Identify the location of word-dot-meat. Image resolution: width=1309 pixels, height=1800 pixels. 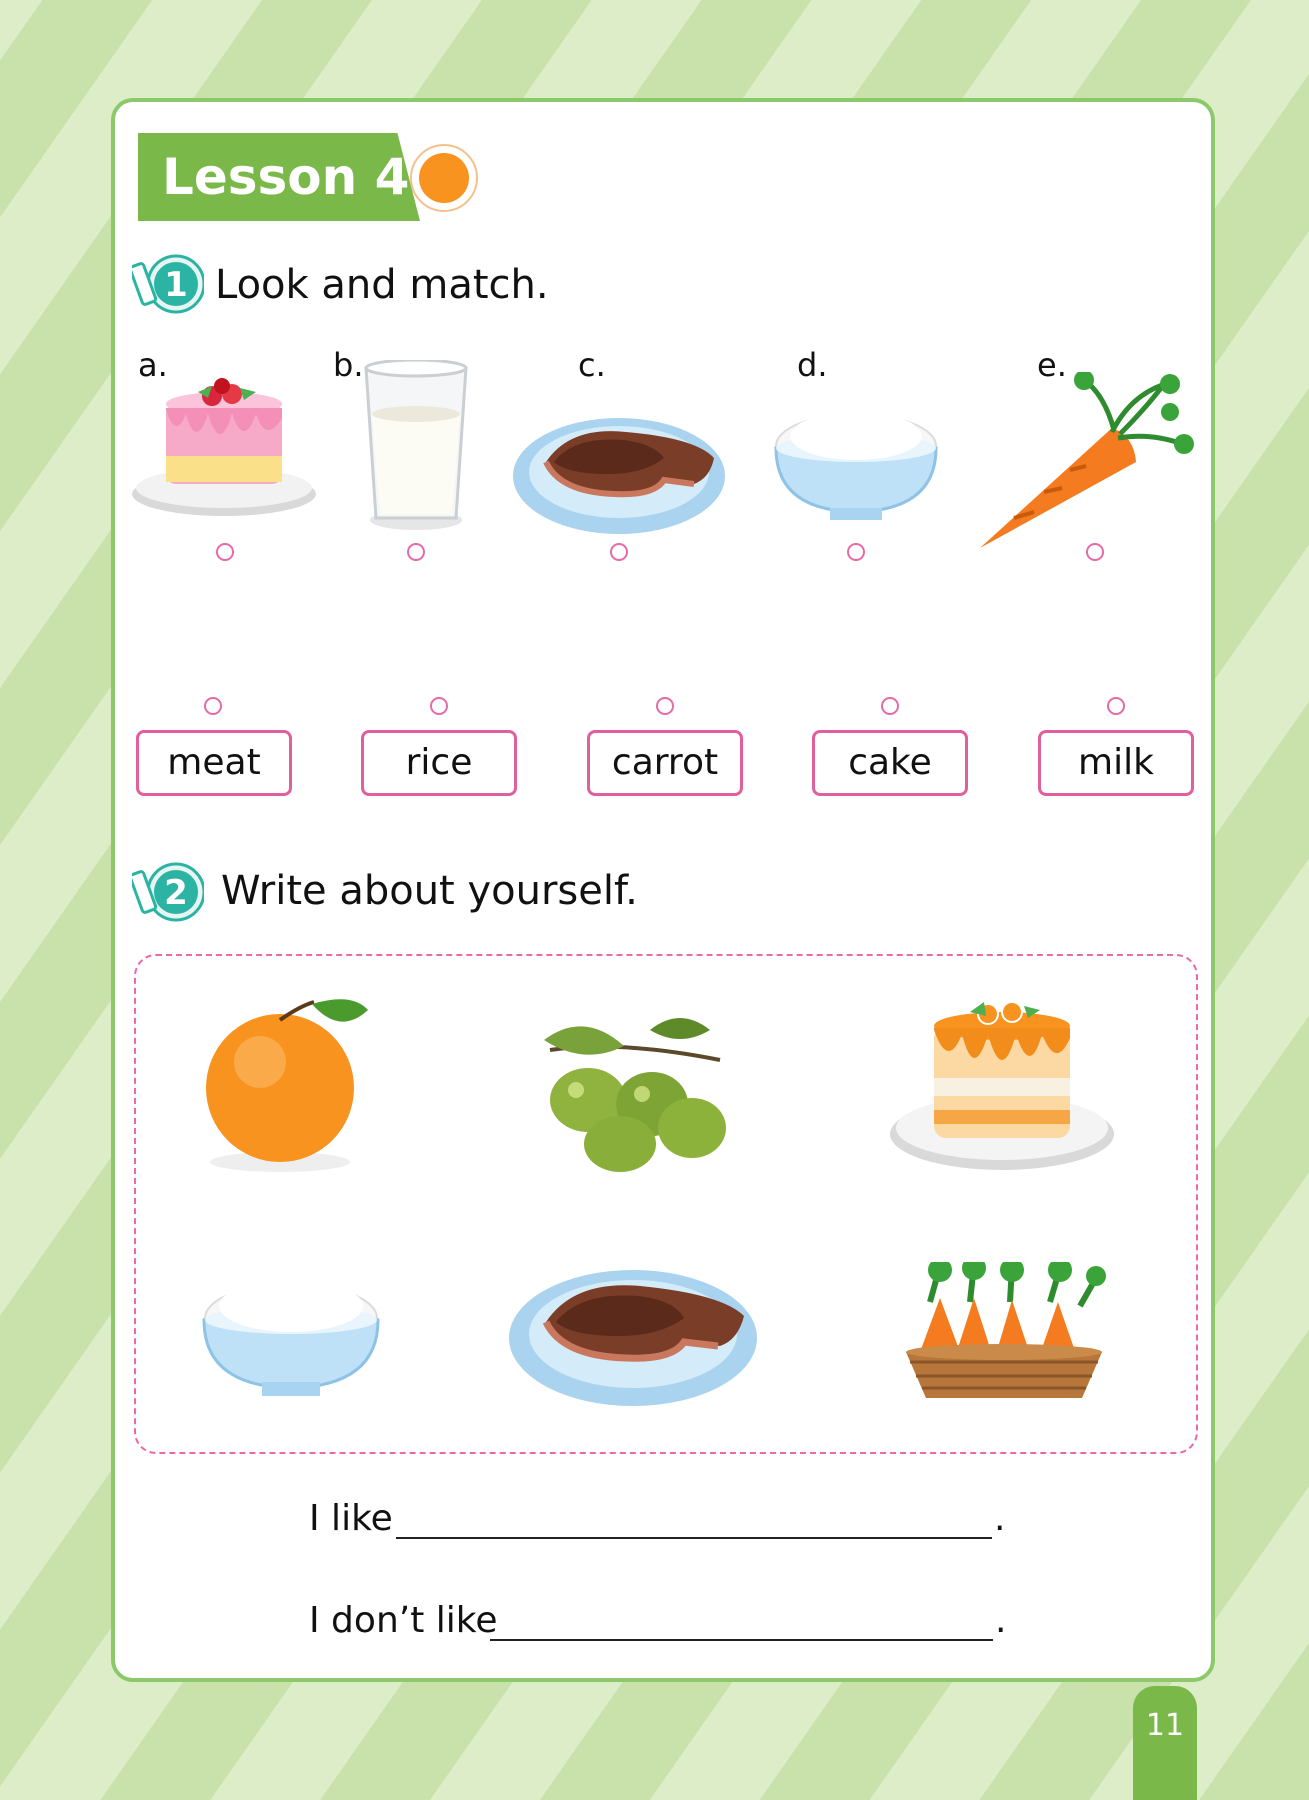
(213, 706).